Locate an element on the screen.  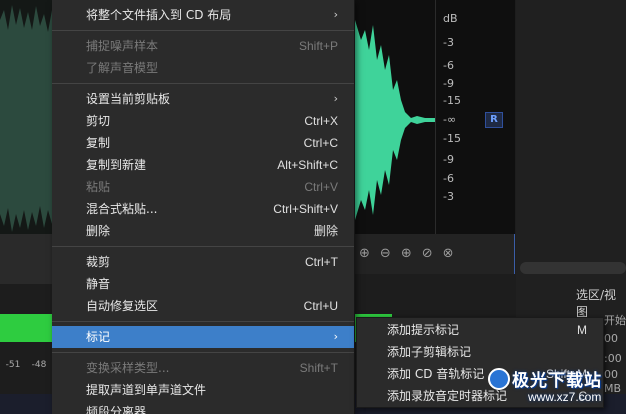
zoom-in-time-icon: ⊕ is located at coordinates (406, 257).